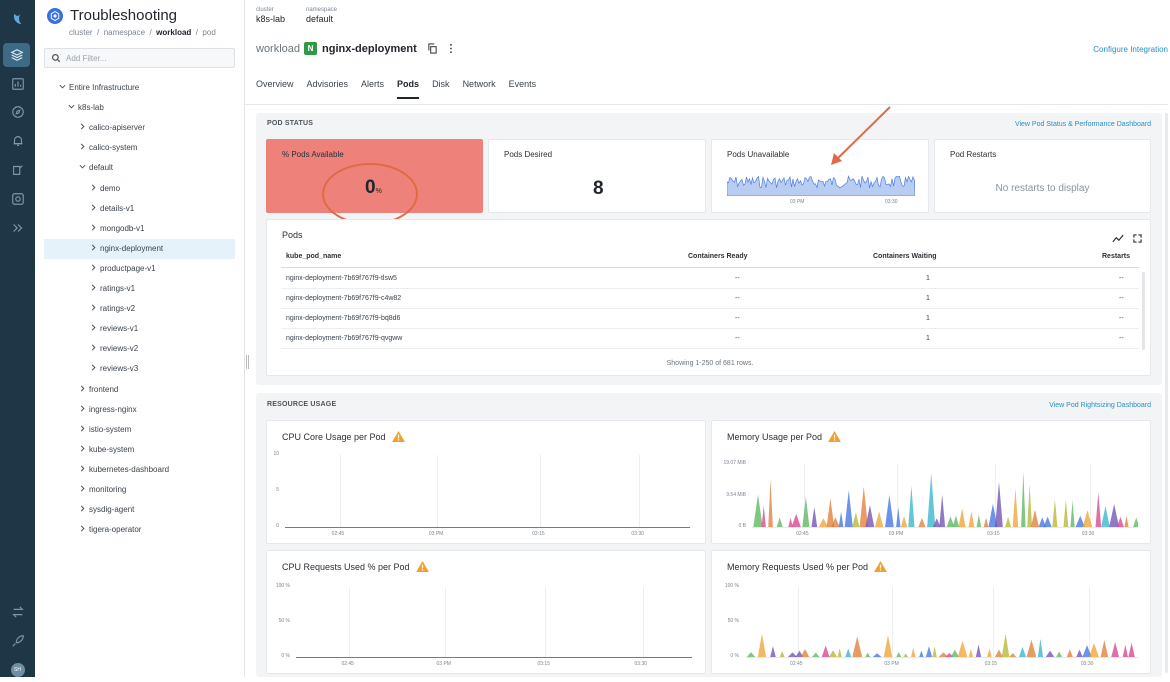 This screenshot has width=1170, height=682. I want to click on tab-alerts: Alerts, so click(372, 89).